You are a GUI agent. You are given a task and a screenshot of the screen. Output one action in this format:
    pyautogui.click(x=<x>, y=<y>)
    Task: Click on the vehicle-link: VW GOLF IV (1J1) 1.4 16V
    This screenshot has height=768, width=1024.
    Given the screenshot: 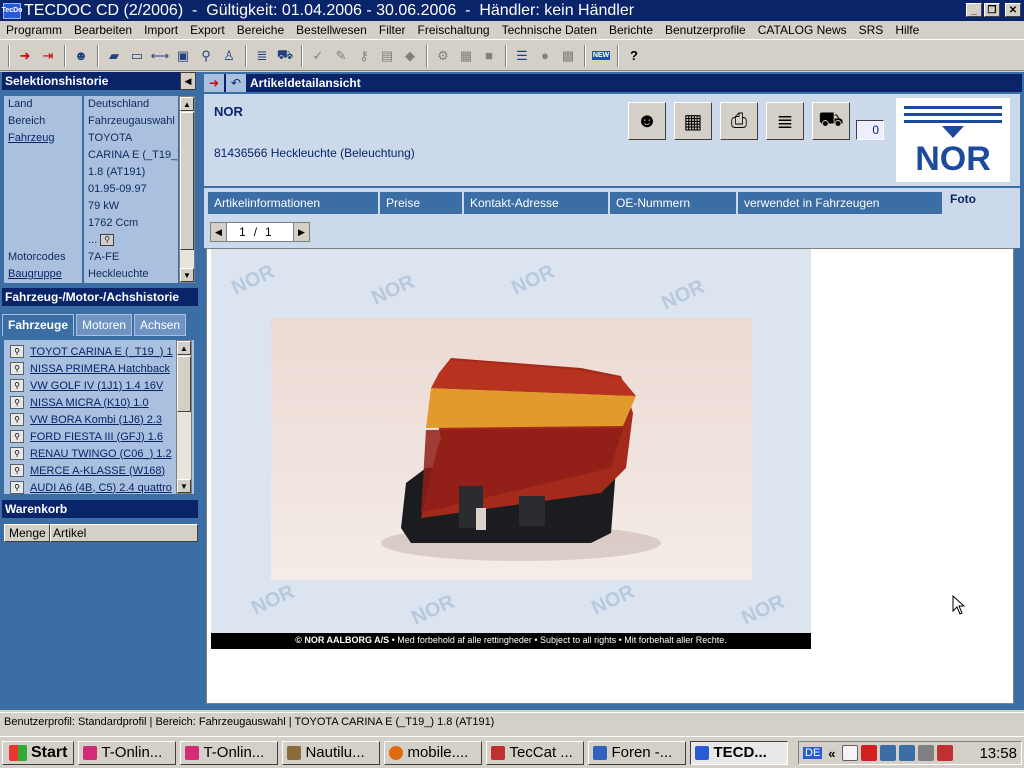 What is the action you would take?
    pyautogui.click(x=96, y=386)
    